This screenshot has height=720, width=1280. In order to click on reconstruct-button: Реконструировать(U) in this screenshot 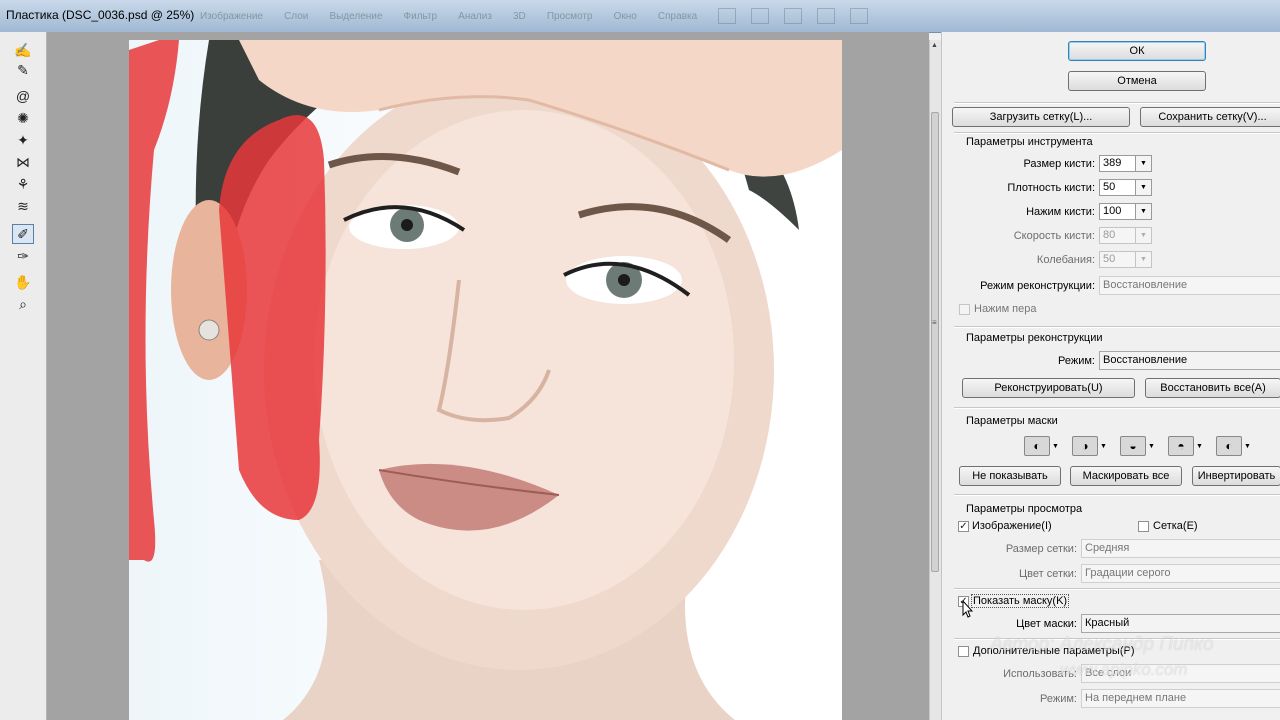, I will do `click(1048, 388)`.